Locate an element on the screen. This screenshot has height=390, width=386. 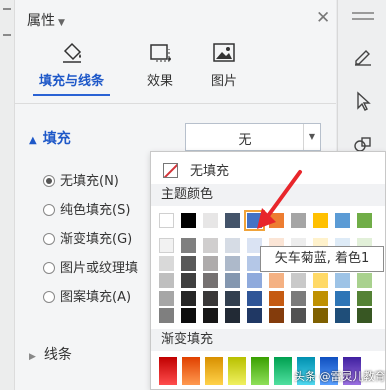
annotation-arrow is located at coordinates (279, 199).